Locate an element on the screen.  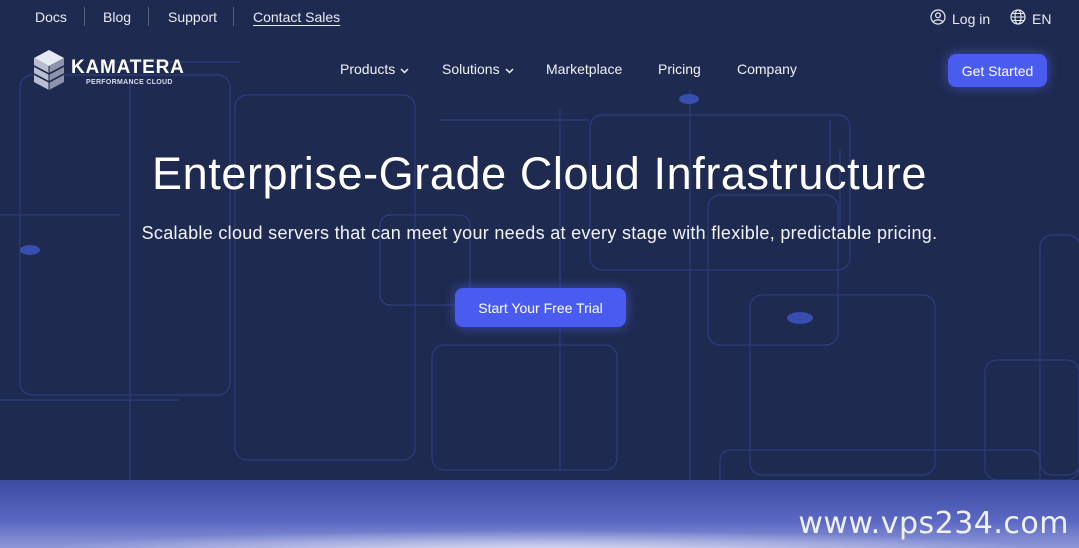
hero-title: Enterprise-Grade Cloud Infrastructure is located at coordinates (539, 173).